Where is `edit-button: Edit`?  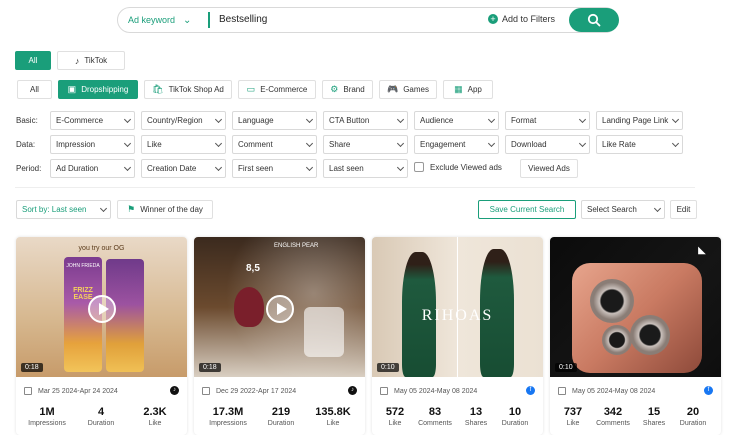 edit-button: Edit is located at coordinates (683, 209).